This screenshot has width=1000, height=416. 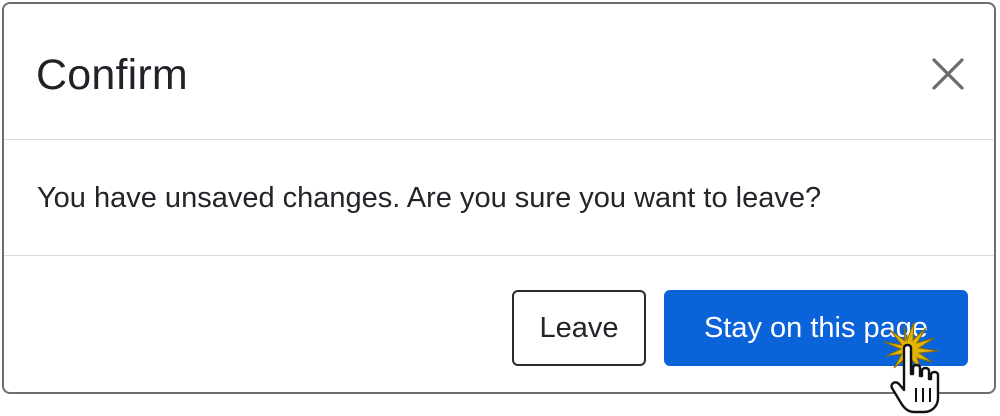 What do you see at coordinates (579, 328) in the screenshot?
I see `leave-button: Leave` at bounding box center [579, 328].